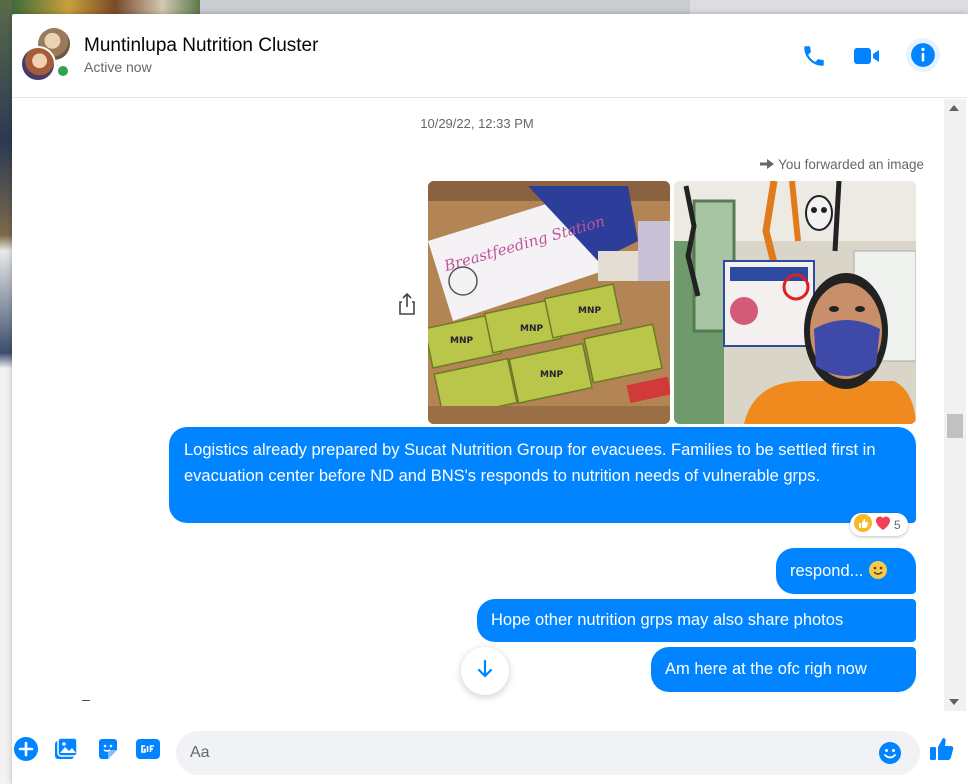 This screenshot has height=784, width=968. I want to click on phone-icon, so click(814, 56).